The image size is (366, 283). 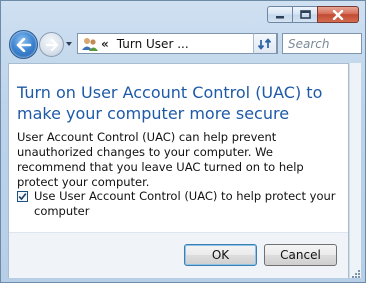 I want to click on close-button, so click(x=338, y=14).